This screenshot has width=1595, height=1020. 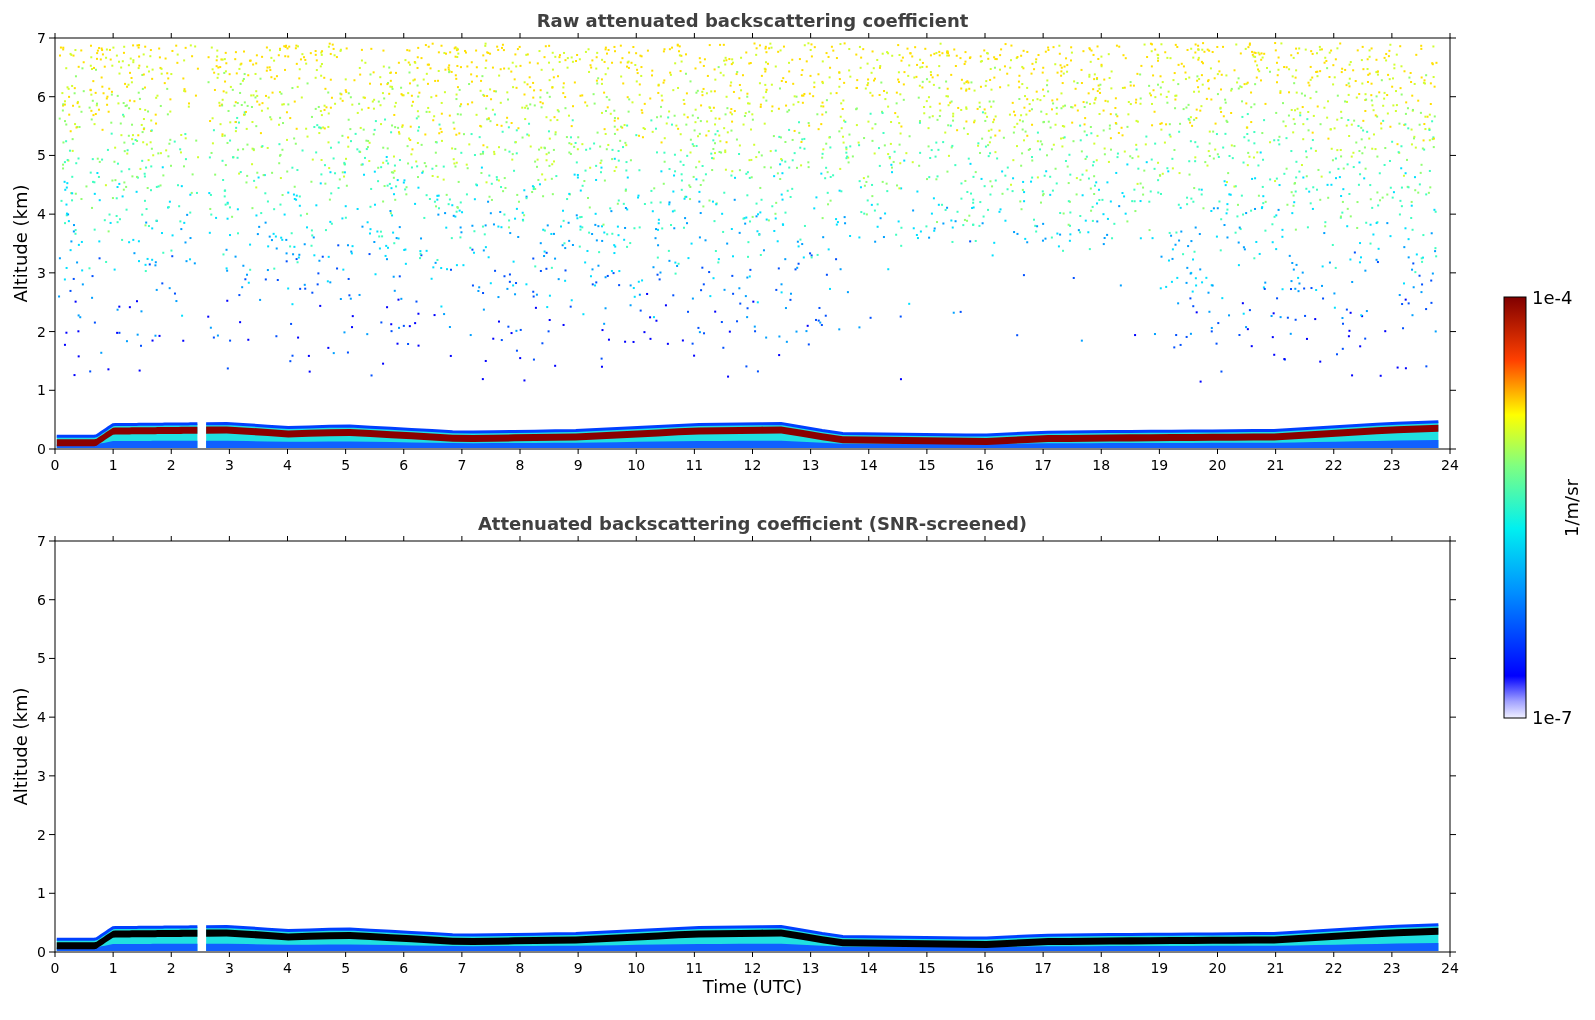 I want to click on colorbar-unit-label: 1/m/sr, so click(x=1571, y=508).